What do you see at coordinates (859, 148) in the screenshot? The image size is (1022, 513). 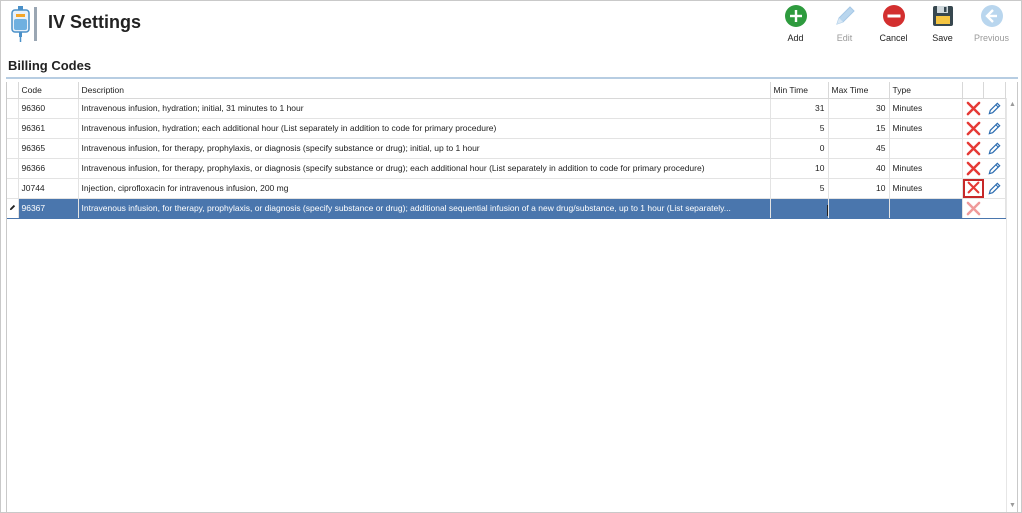 I see `cell-max-time: 45` at bounding box center [859, 148].